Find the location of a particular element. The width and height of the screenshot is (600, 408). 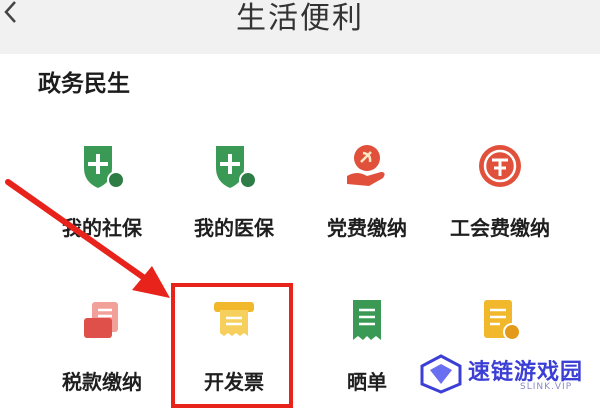

party-fee-hand-icon is located at coordinates (366, 165).